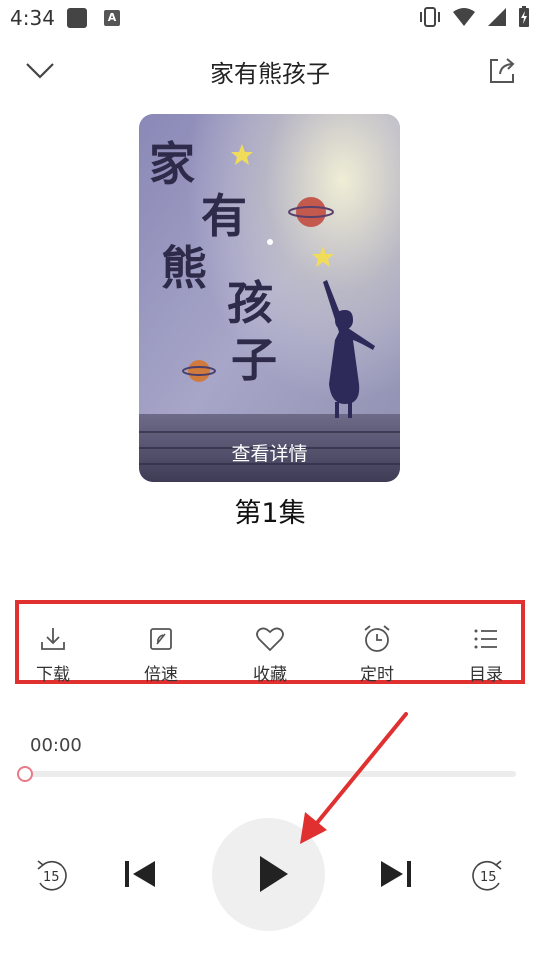 The width and height of the screenshot is (540, 960). I want to click on cover-char-1: 家, so click(172, 164).